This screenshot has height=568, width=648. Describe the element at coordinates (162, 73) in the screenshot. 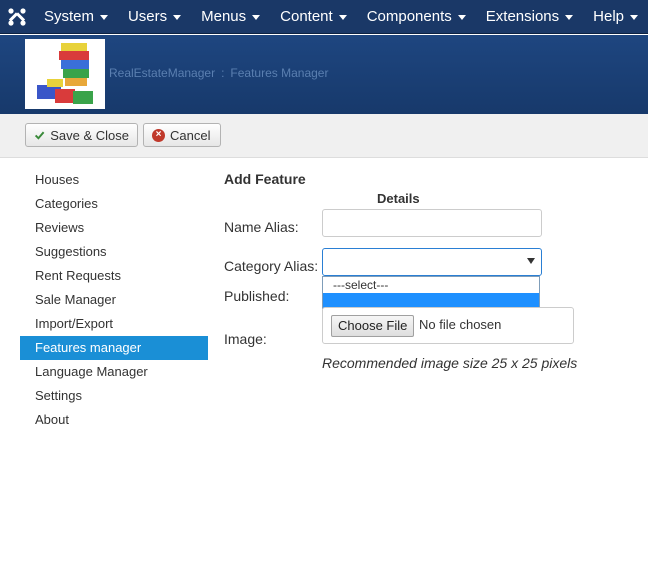

I see `header-component-name: RealEstateManager` at that location.